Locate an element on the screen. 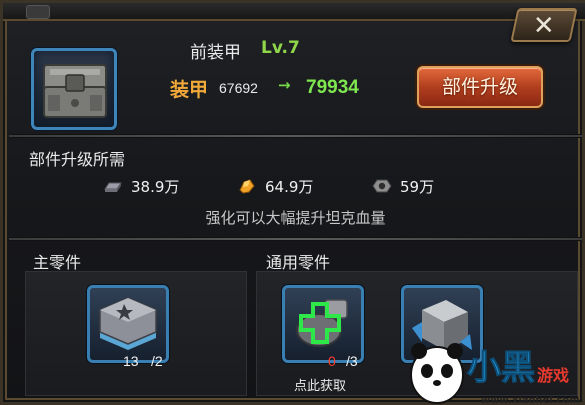  main-parts-title: 主零件 is located at coordinates (57, 262).